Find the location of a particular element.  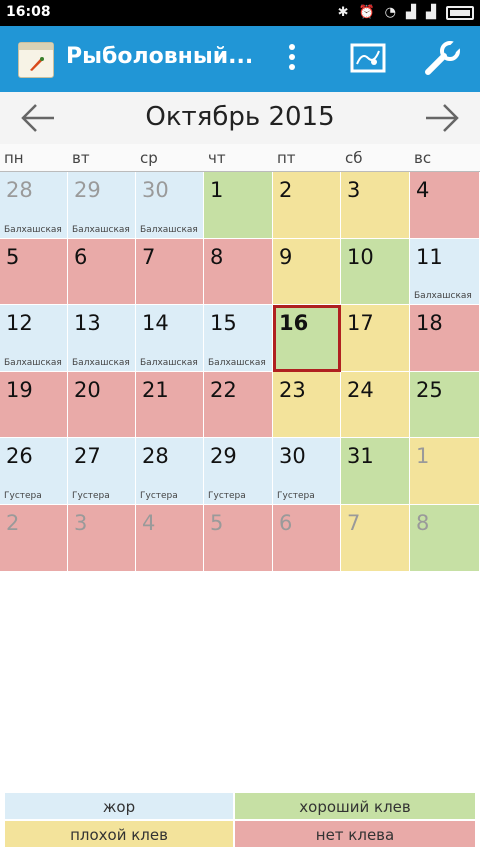

day-number: 10 is located at coordinates (360, 256).